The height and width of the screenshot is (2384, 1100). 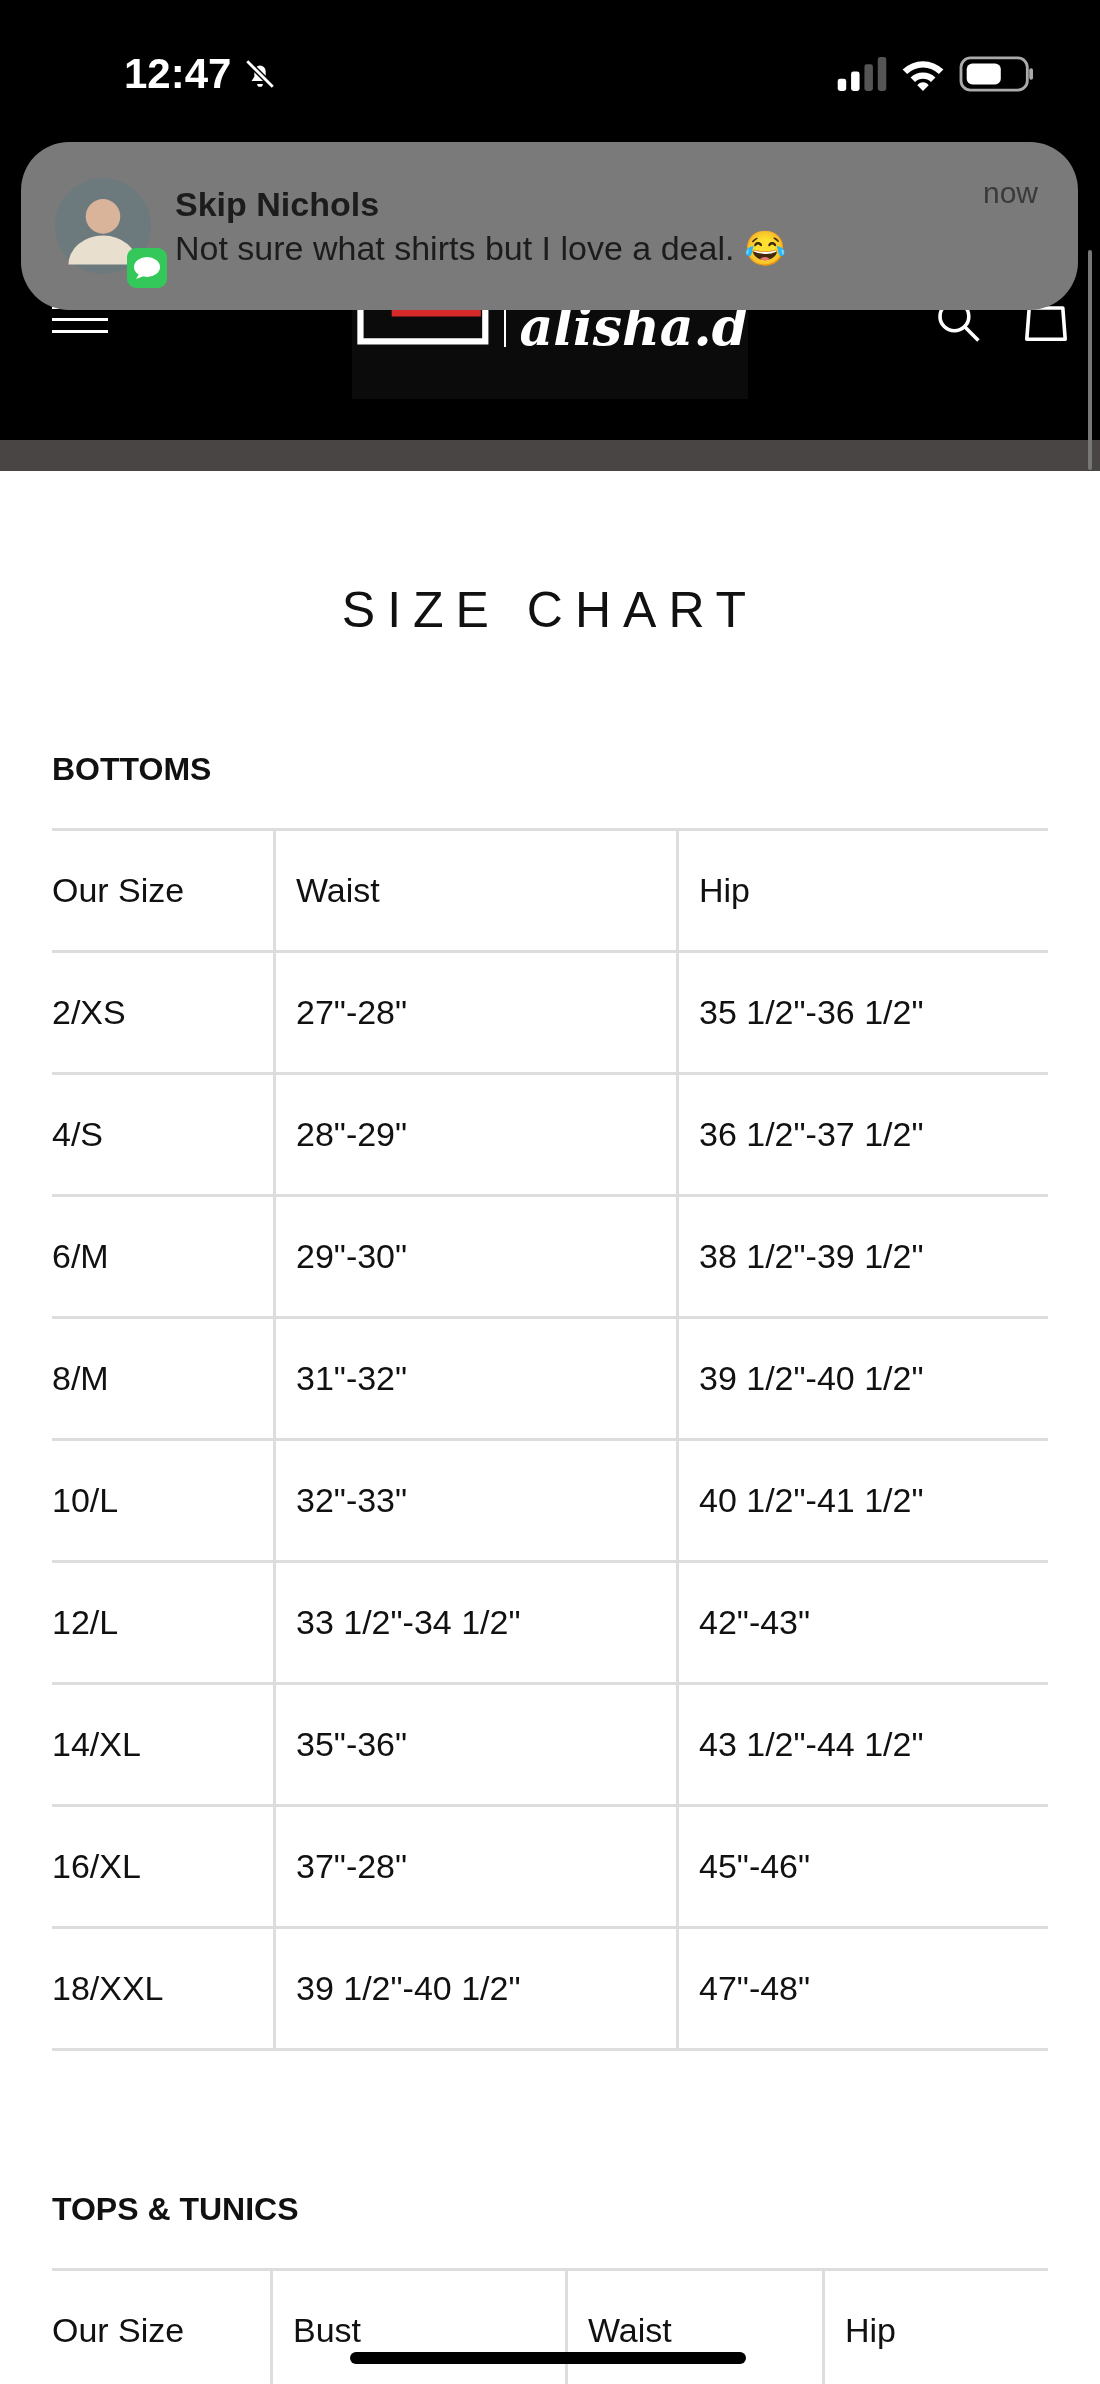 I want to click on section-heading: TOPS & TUNICS, so click(x=176, y=2209).